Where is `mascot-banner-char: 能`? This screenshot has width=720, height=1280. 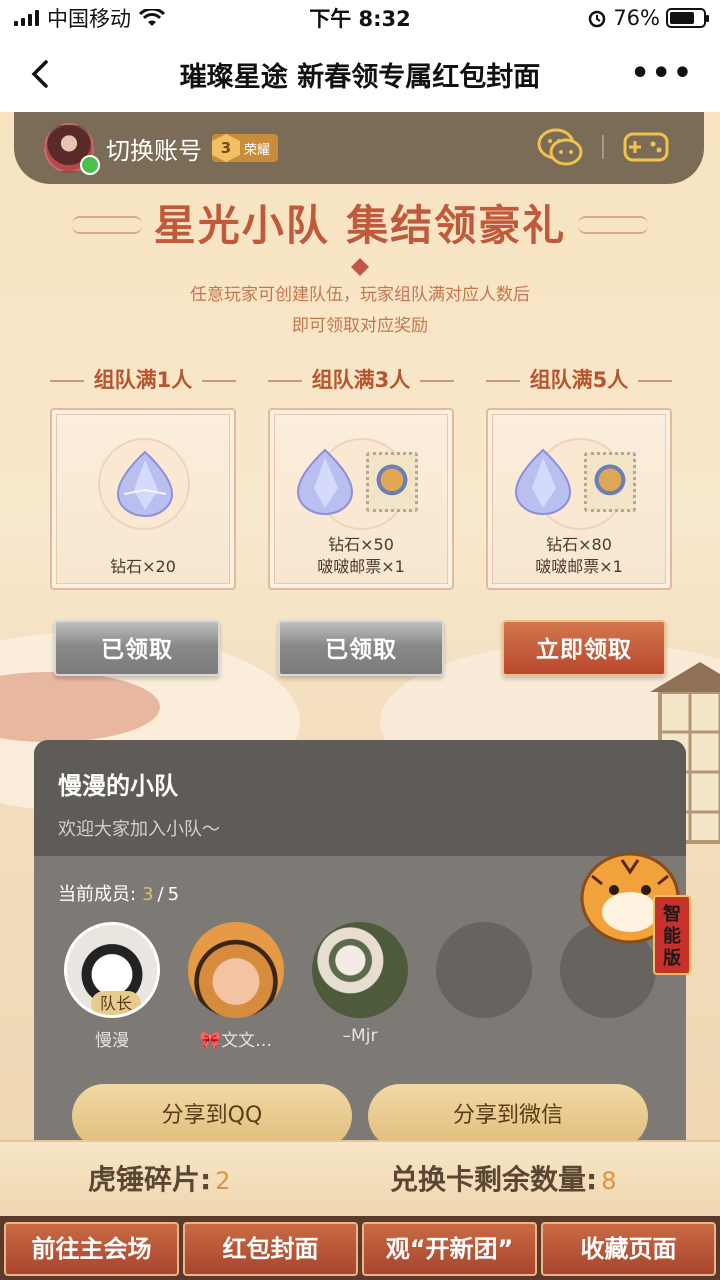
mascot-banner-char: 能 is located at coordinates (672, 936).